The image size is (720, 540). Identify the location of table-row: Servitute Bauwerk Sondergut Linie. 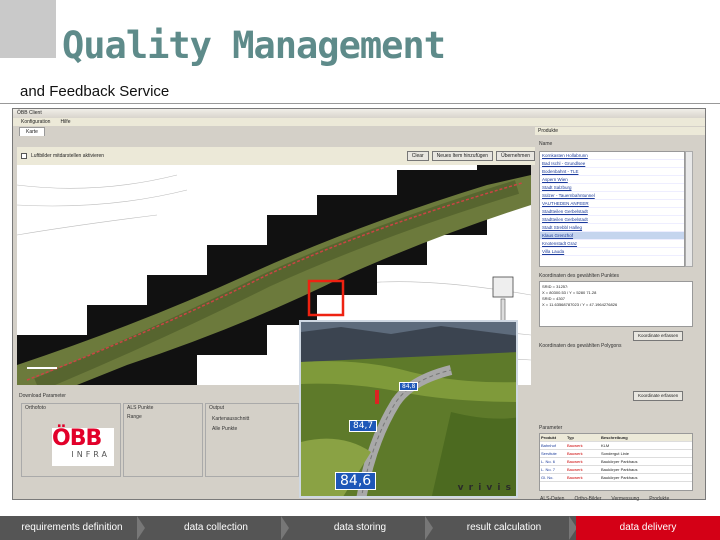
(616, 454).